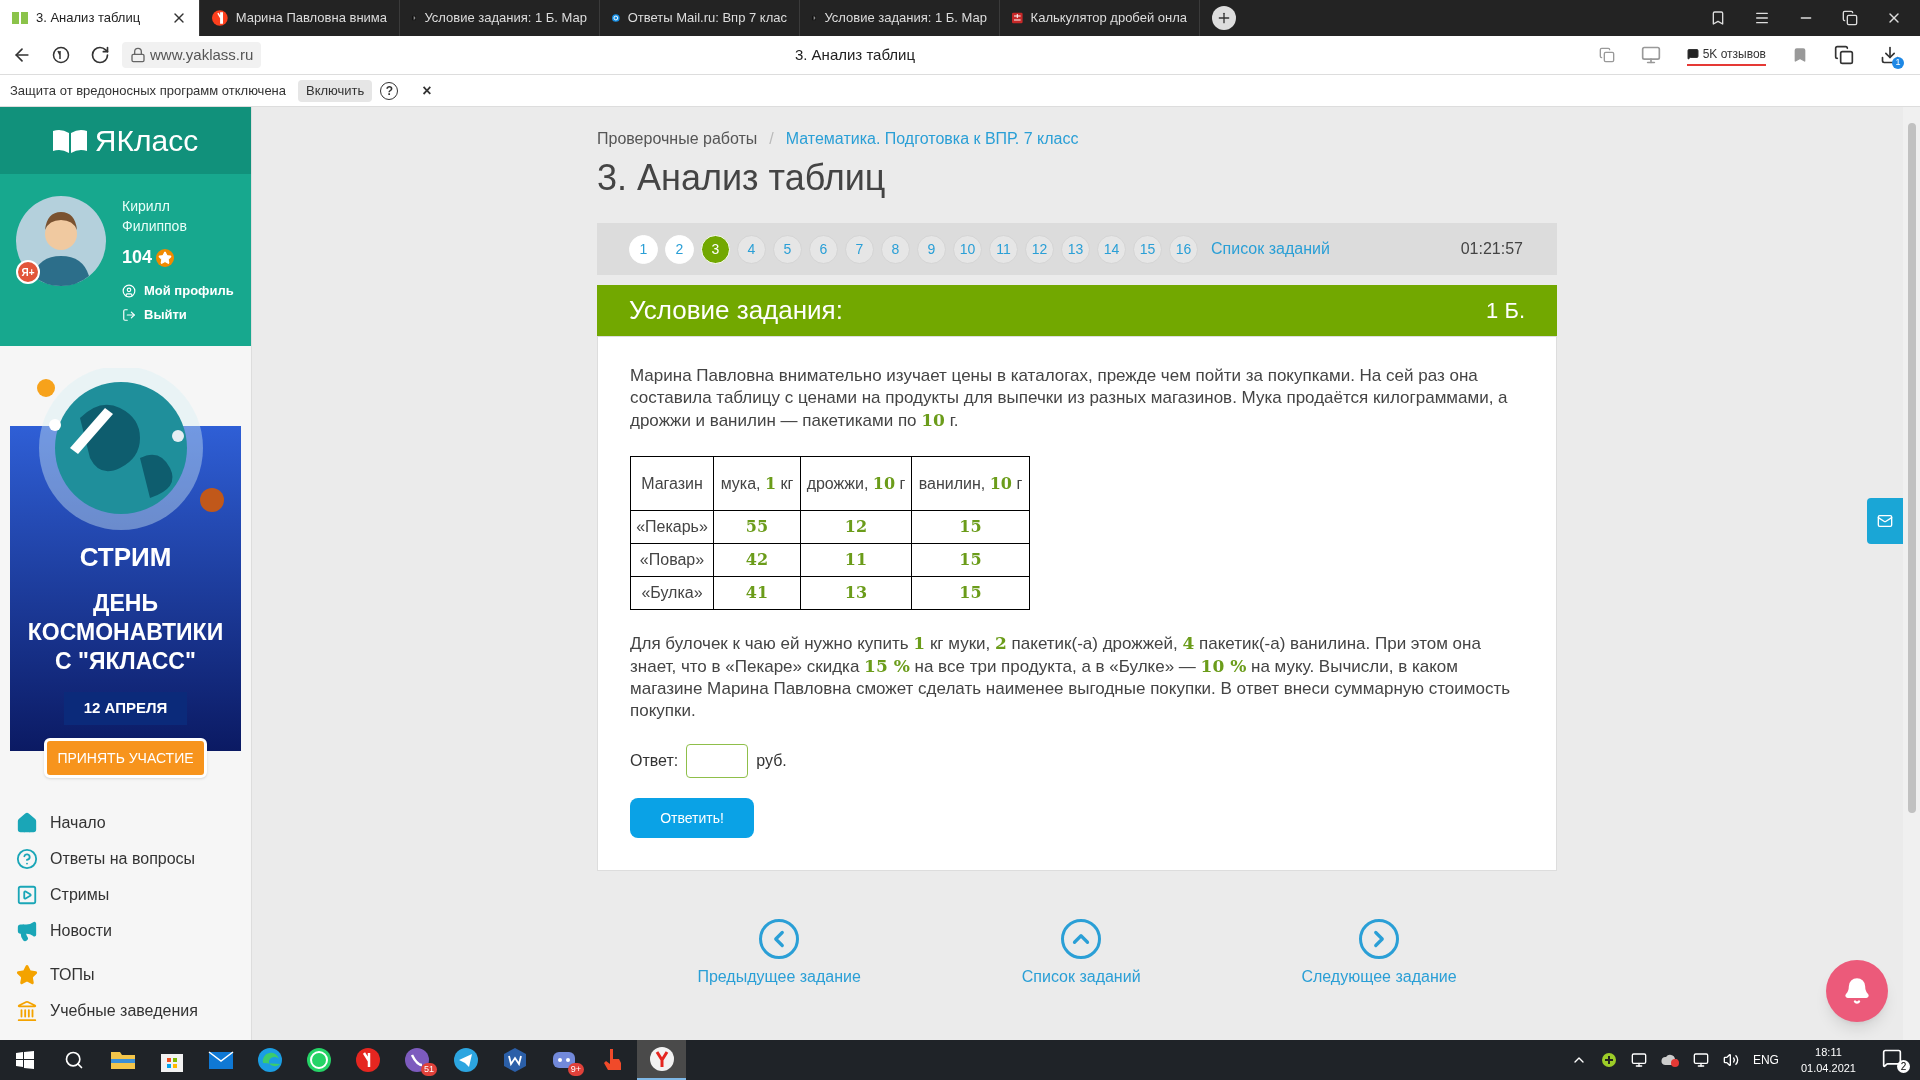 This screenshot has height=1080, width=1920. What do you see at coordinates (178, 315) in the screenshot?
I see `profile-link: Выйти` at bounding box center [178, 315].